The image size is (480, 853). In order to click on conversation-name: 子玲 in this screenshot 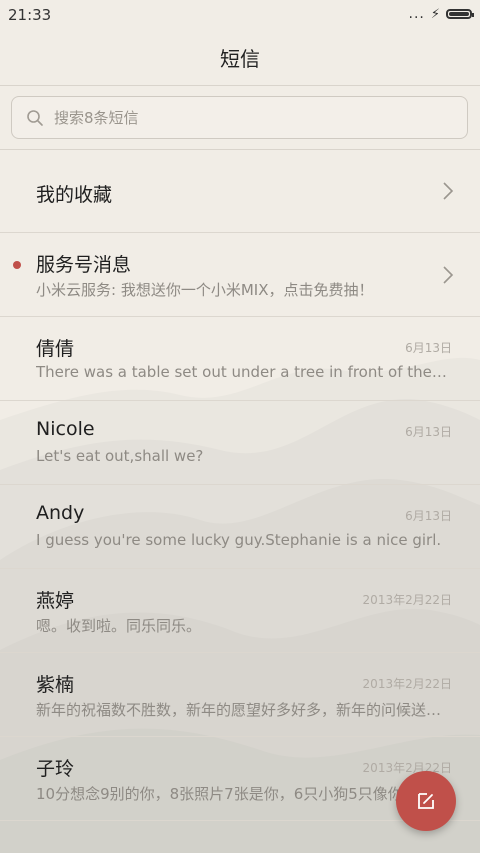, I will do `click(55, 769)`.